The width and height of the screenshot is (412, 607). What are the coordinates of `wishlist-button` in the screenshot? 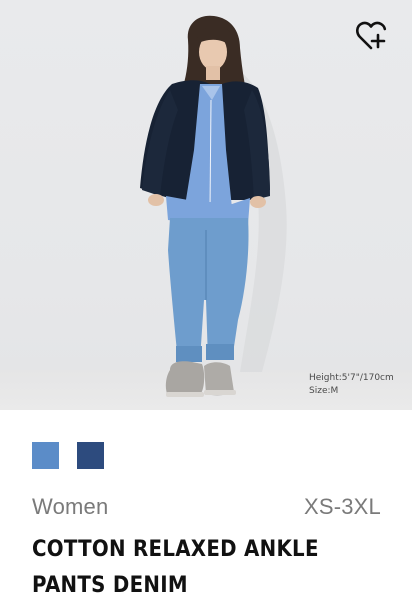 It's located at (373, 36).